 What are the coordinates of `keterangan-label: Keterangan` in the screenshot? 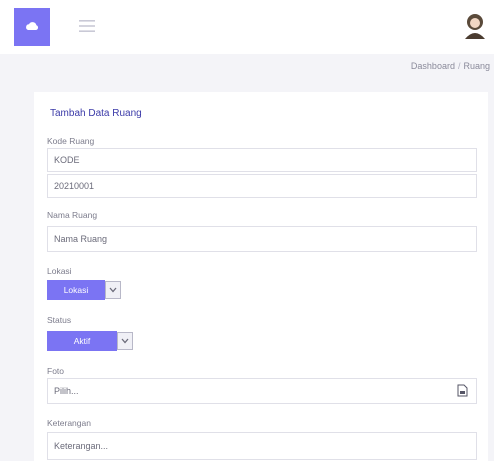 It's located at (69, 423).